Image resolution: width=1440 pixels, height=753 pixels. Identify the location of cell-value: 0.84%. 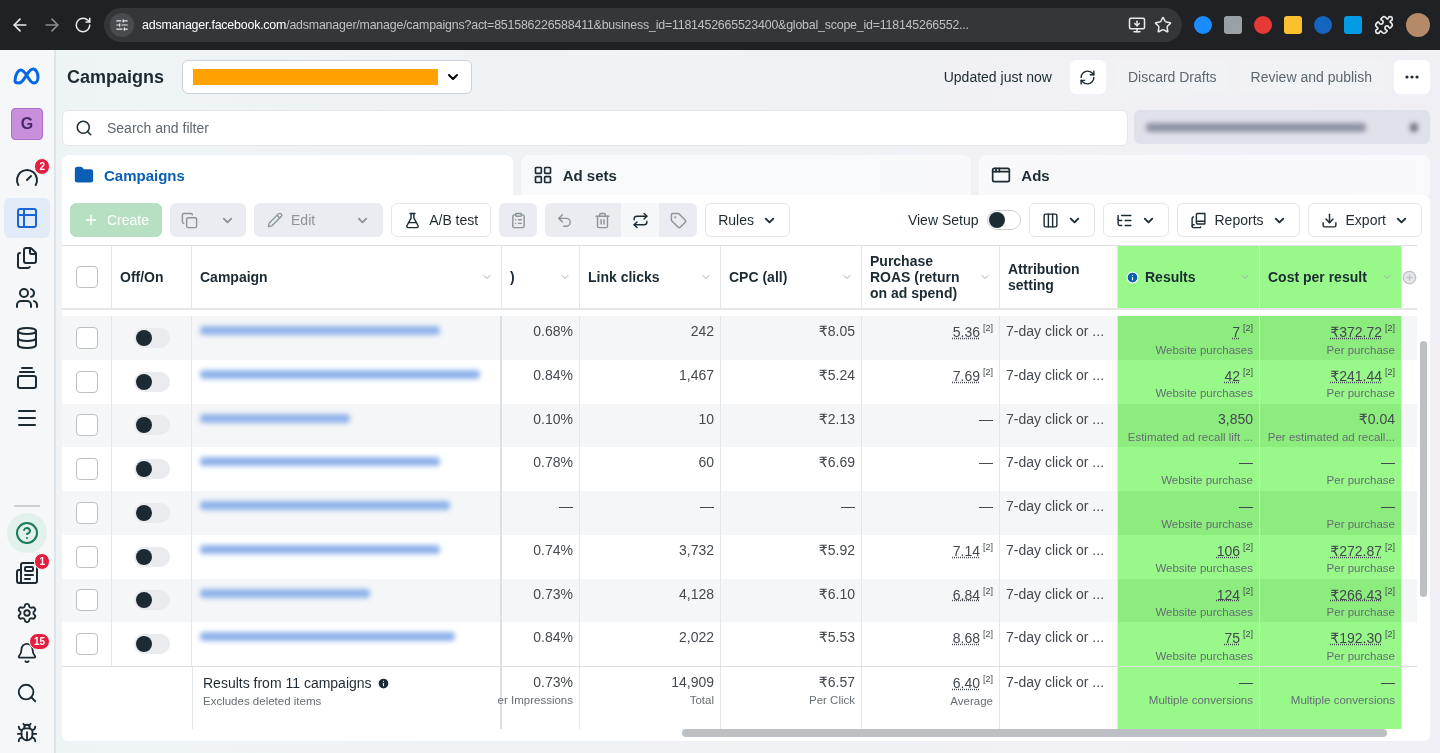
(553, 637).